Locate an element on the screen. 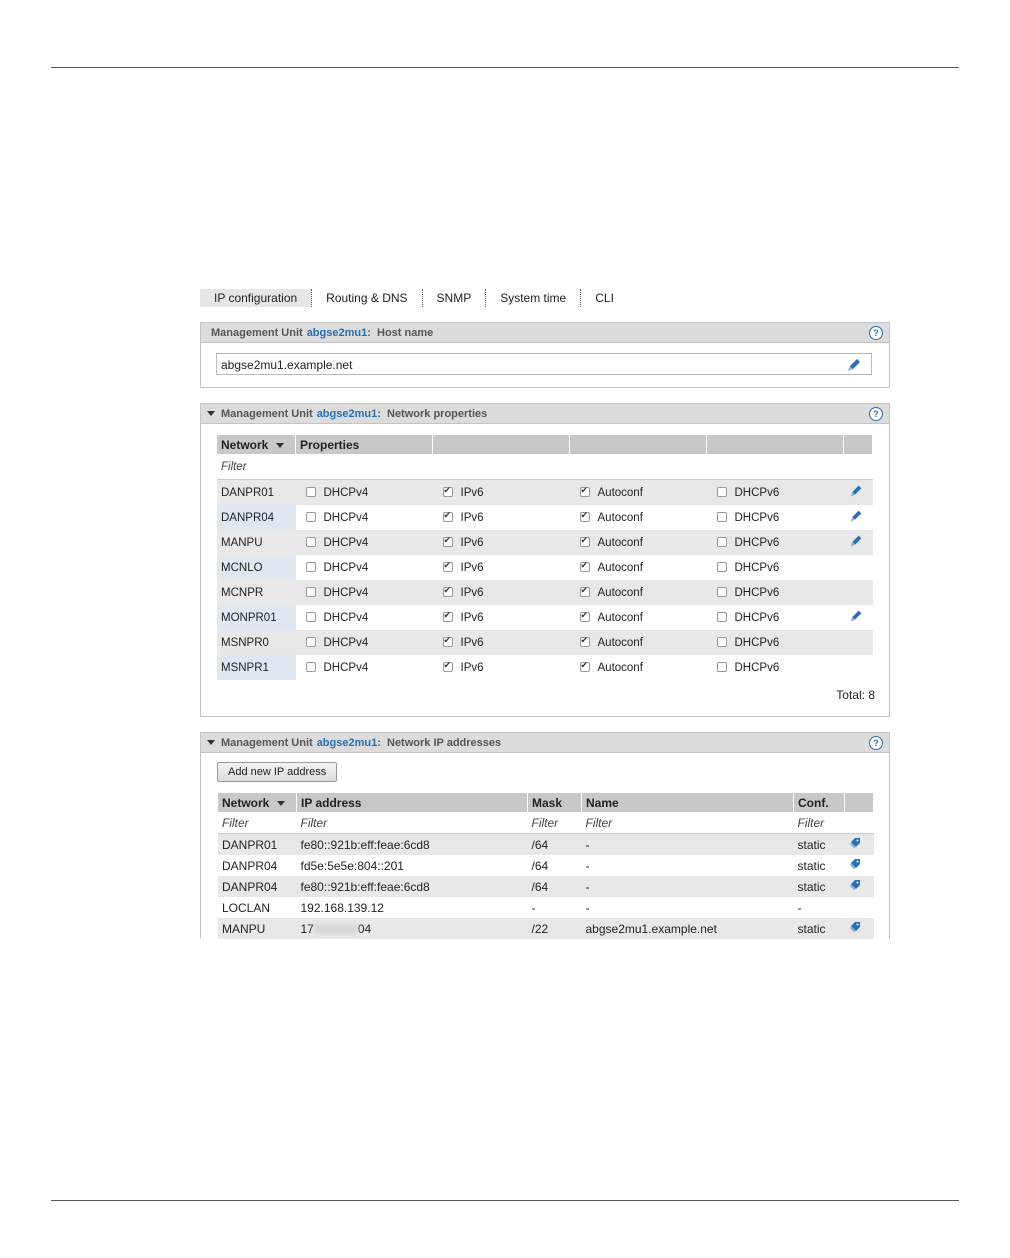  tab-cli: CLI is located at coordinates (604, 298).